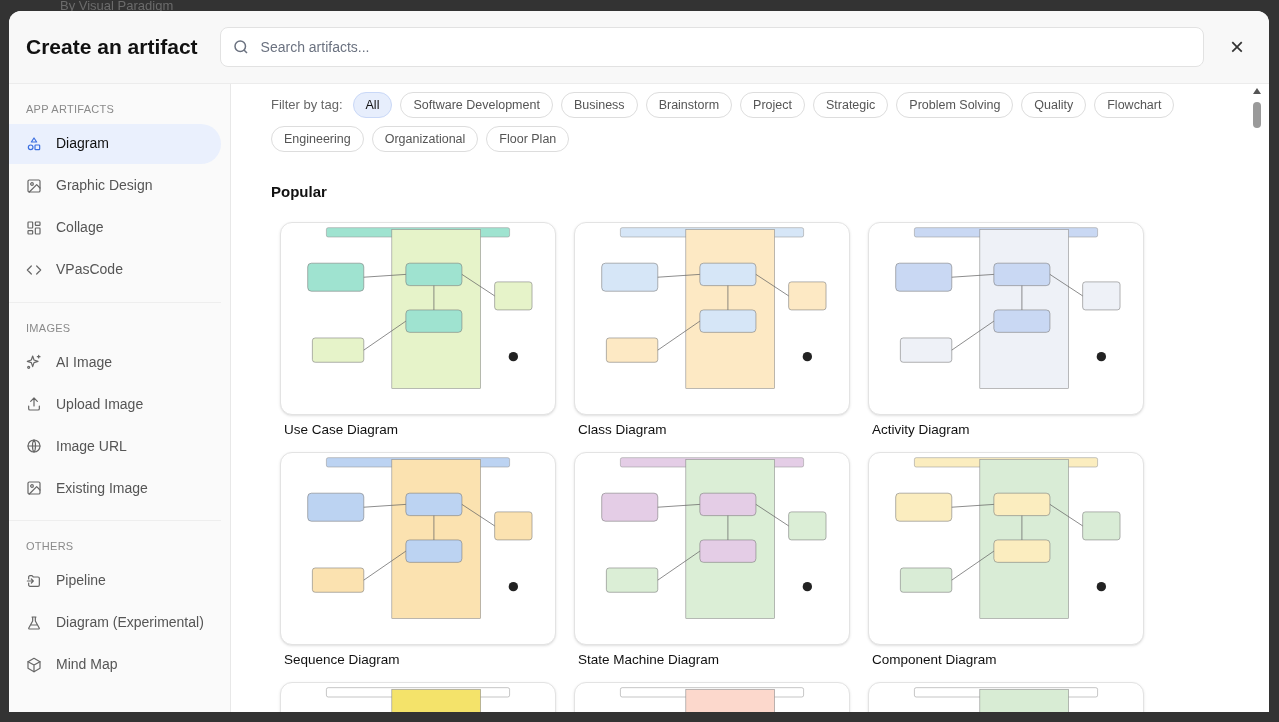 The image size is (1279, 722). What do you see at coordinates (476, 105) in the screenshot?
I see `tag-chip: Software Development` at bounding box center [476, 105].